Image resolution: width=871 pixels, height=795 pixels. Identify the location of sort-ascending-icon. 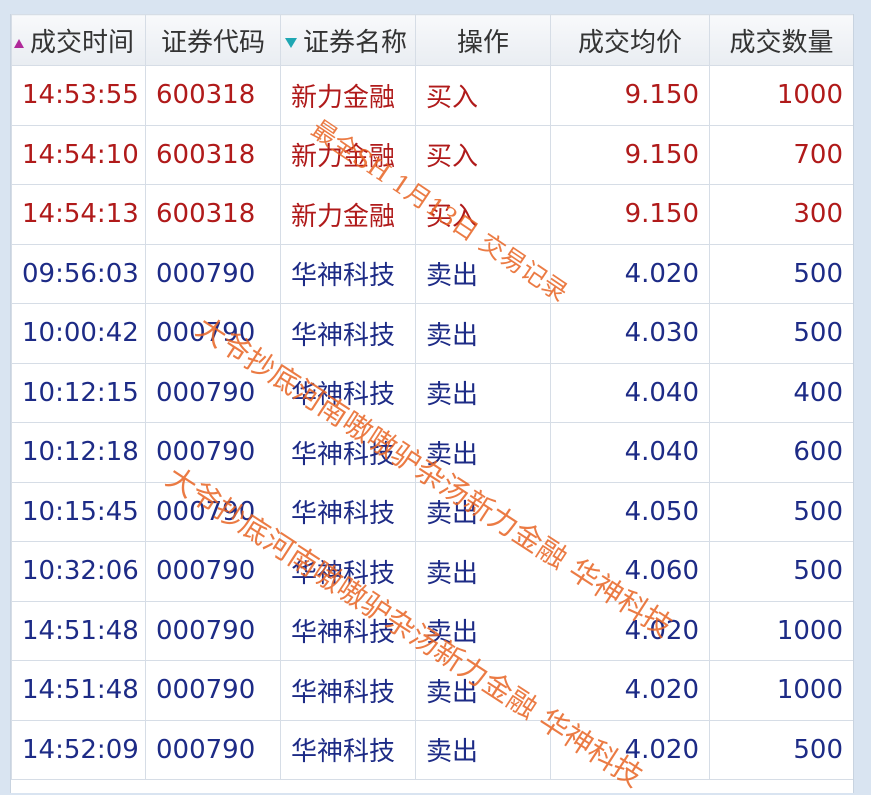
(19, 43).